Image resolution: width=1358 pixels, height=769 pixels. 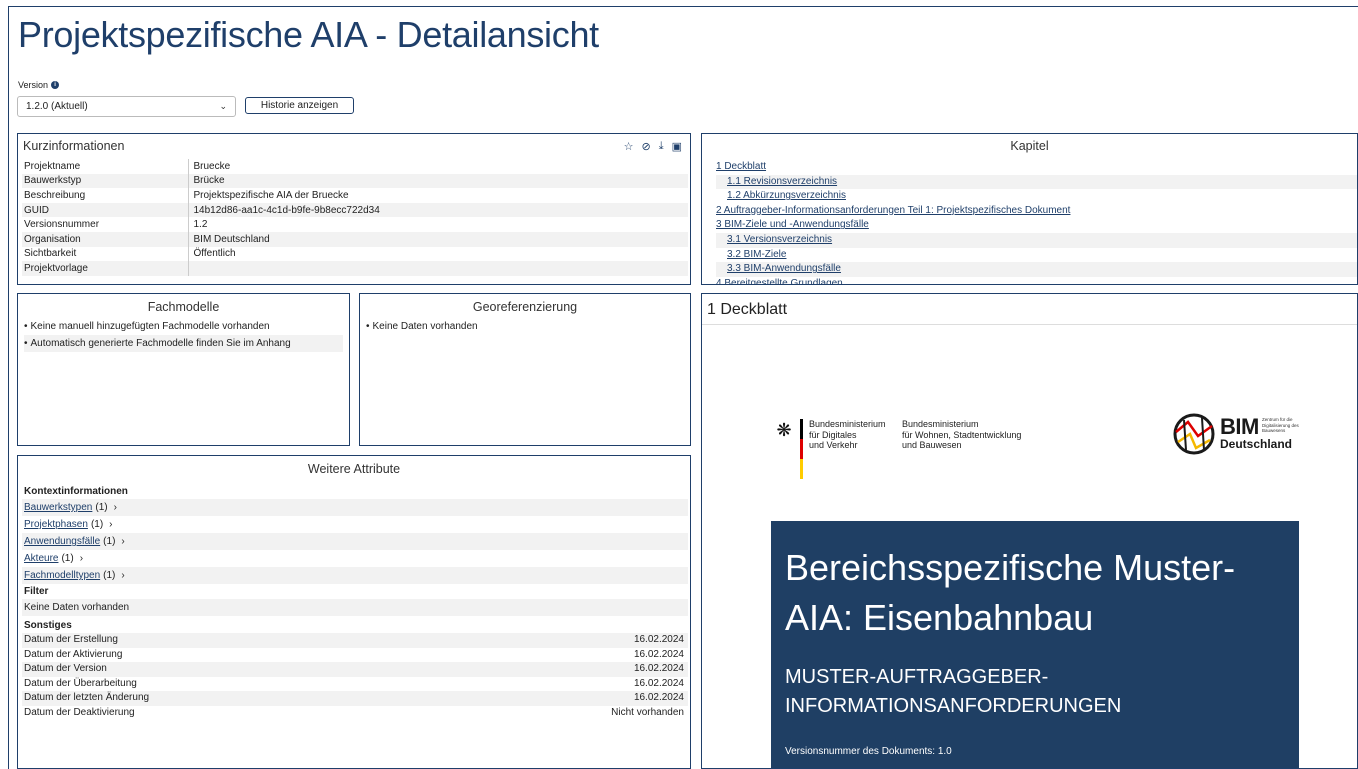 I want to click on info-row: Versionsnummer 1.2, so click(x=355, y=224).